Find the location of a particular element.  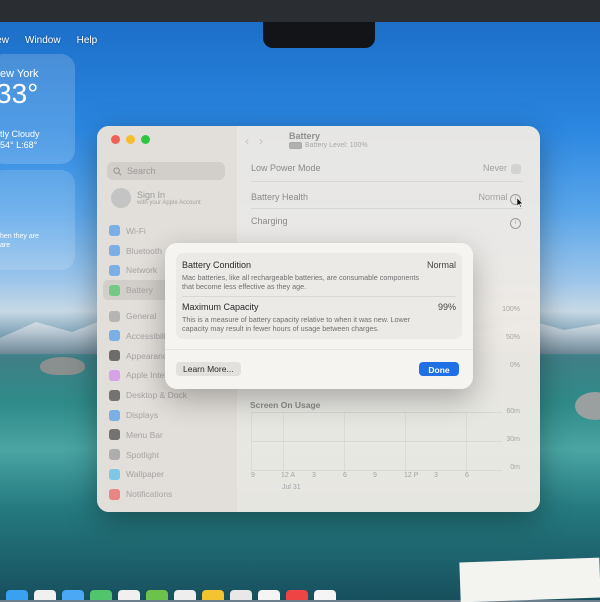

general-icon is located at coordinates (114, 316).